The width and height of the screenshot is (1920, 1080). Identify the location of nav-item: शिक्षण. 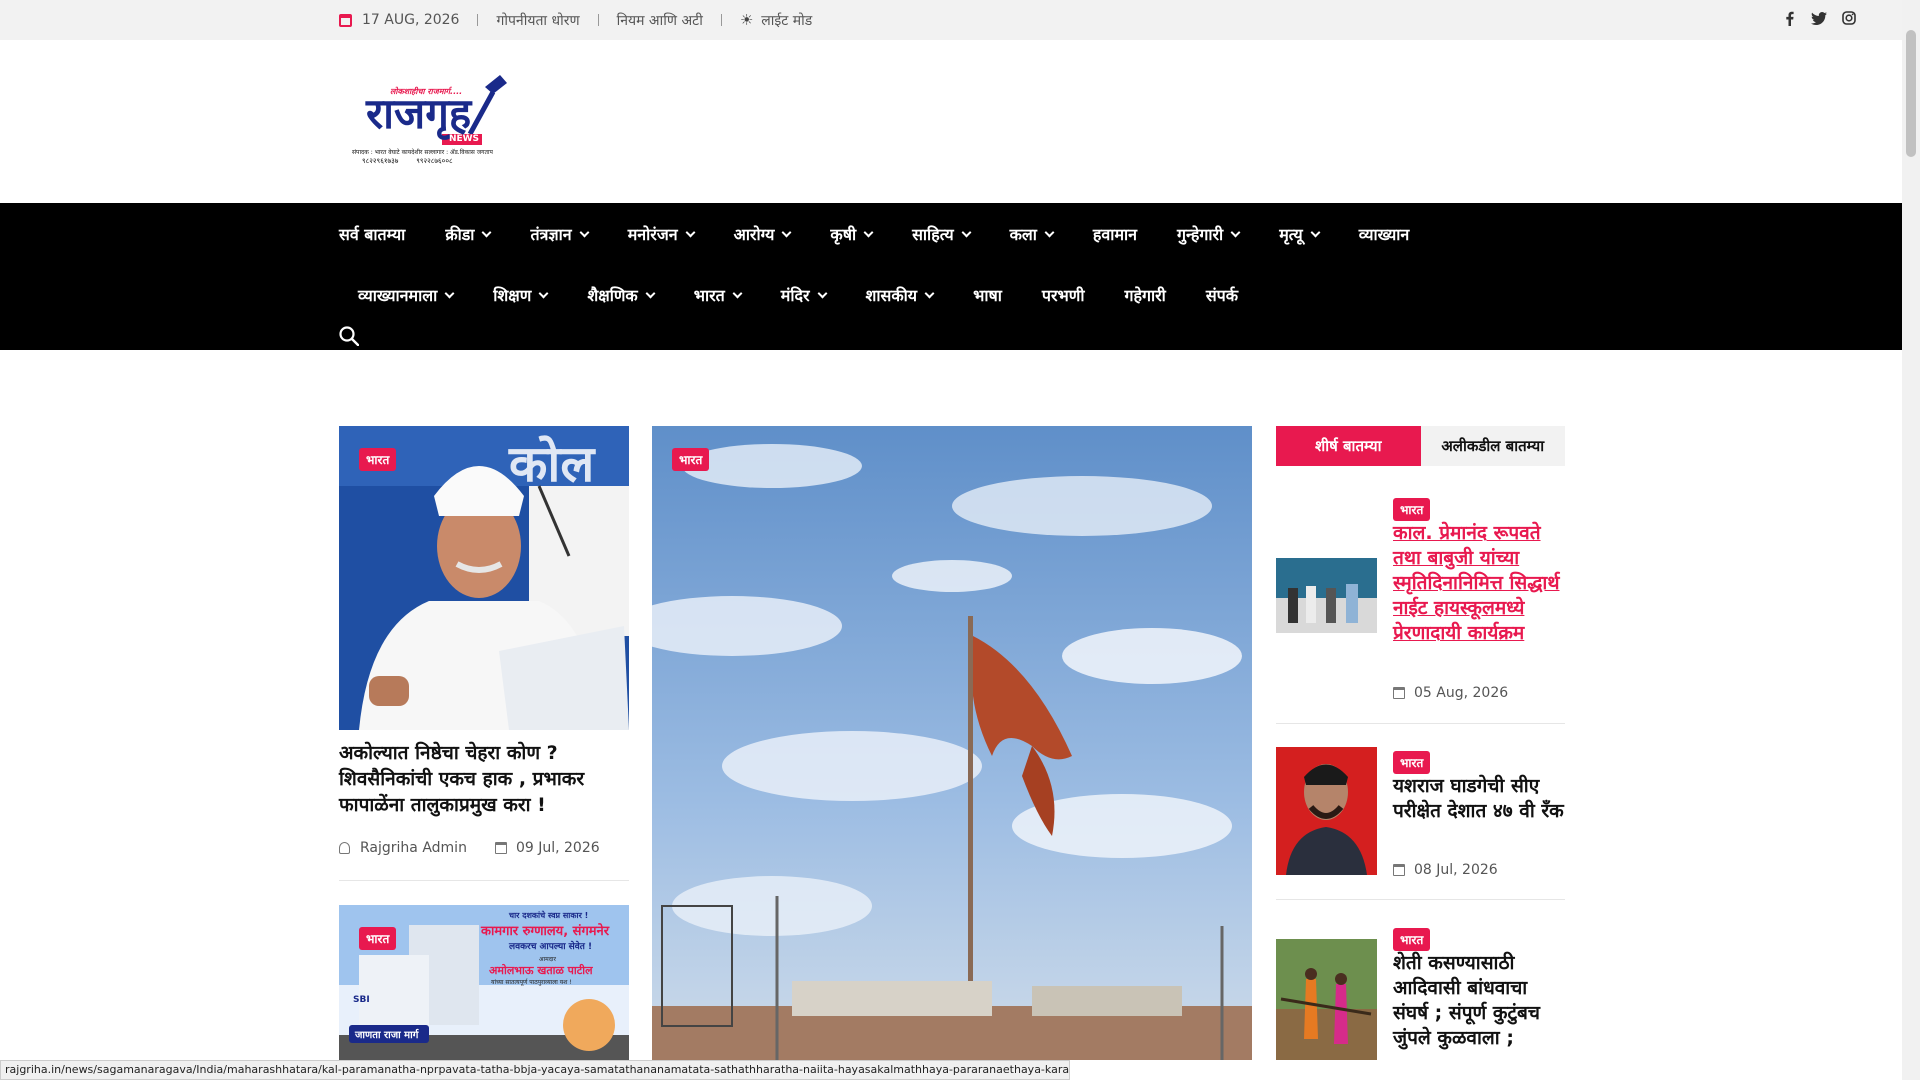
(521, 295).